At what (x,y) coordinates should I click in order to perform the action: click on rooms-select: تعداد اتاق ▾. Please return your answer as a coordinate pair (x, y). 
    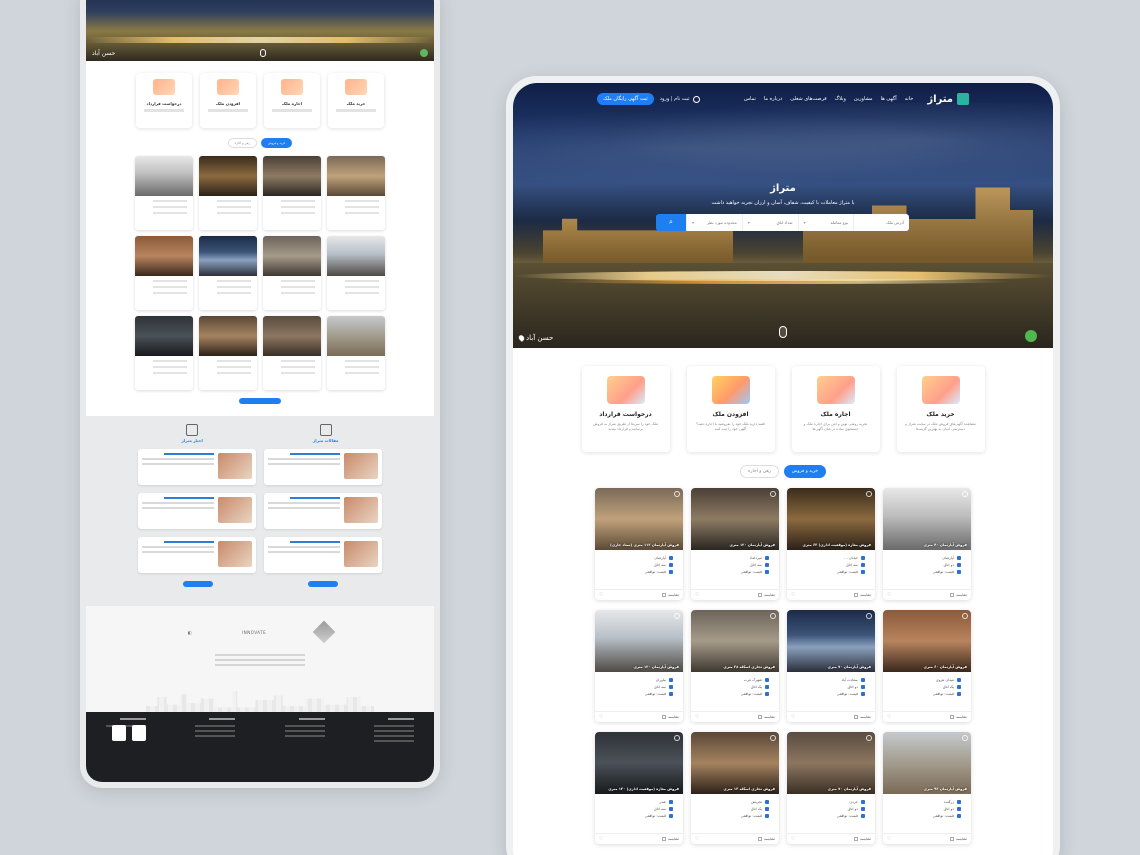
    Looking at the image, I should click on (769, 222).